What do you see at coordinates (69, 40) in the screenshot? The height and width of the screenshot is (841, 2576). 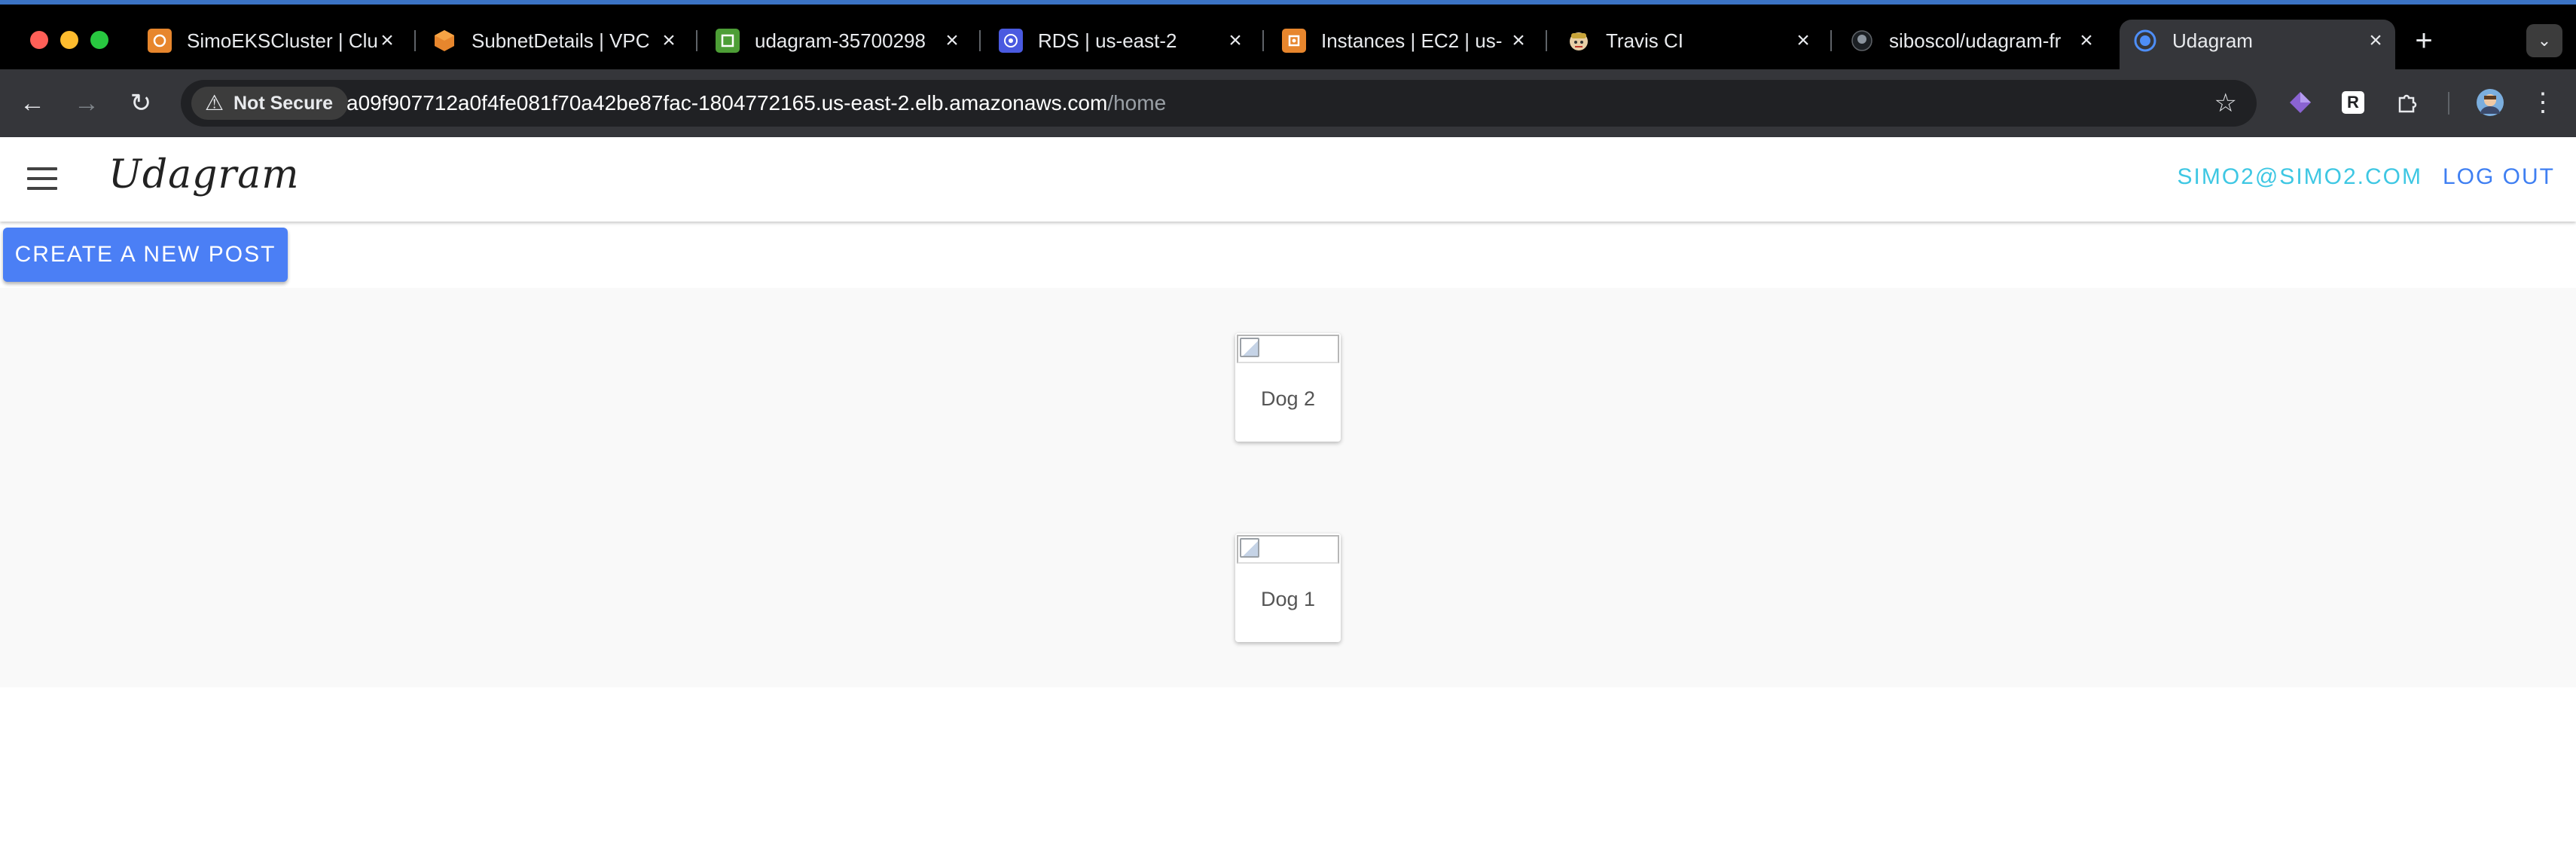 I see `window-minimize-button` at bounding box center [69, 40].